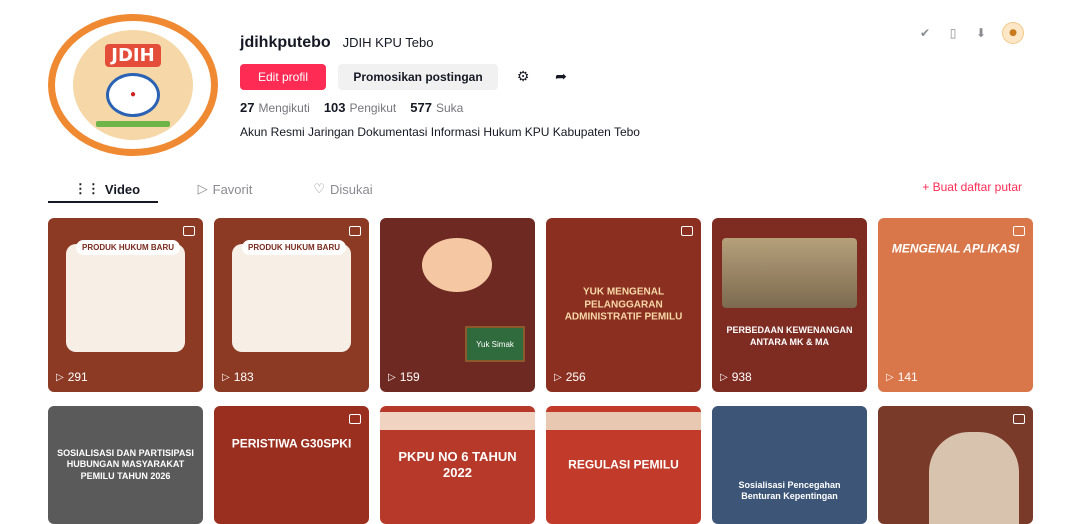 This screenshot has width=1076, height=524. I want to click on video-title: PERBEDAAN KEWENANGAN ANTARA MK & MA, so click(789, 336).